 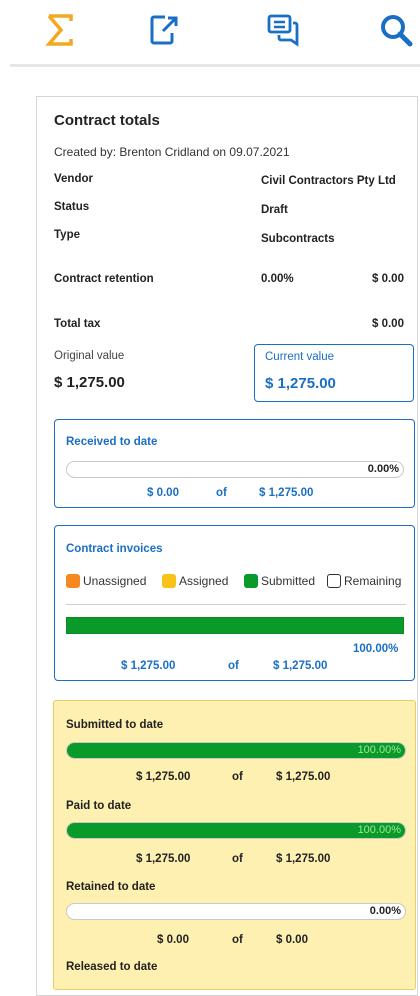 I want to click on paid-progress-fill, so click(x=236, y=830).